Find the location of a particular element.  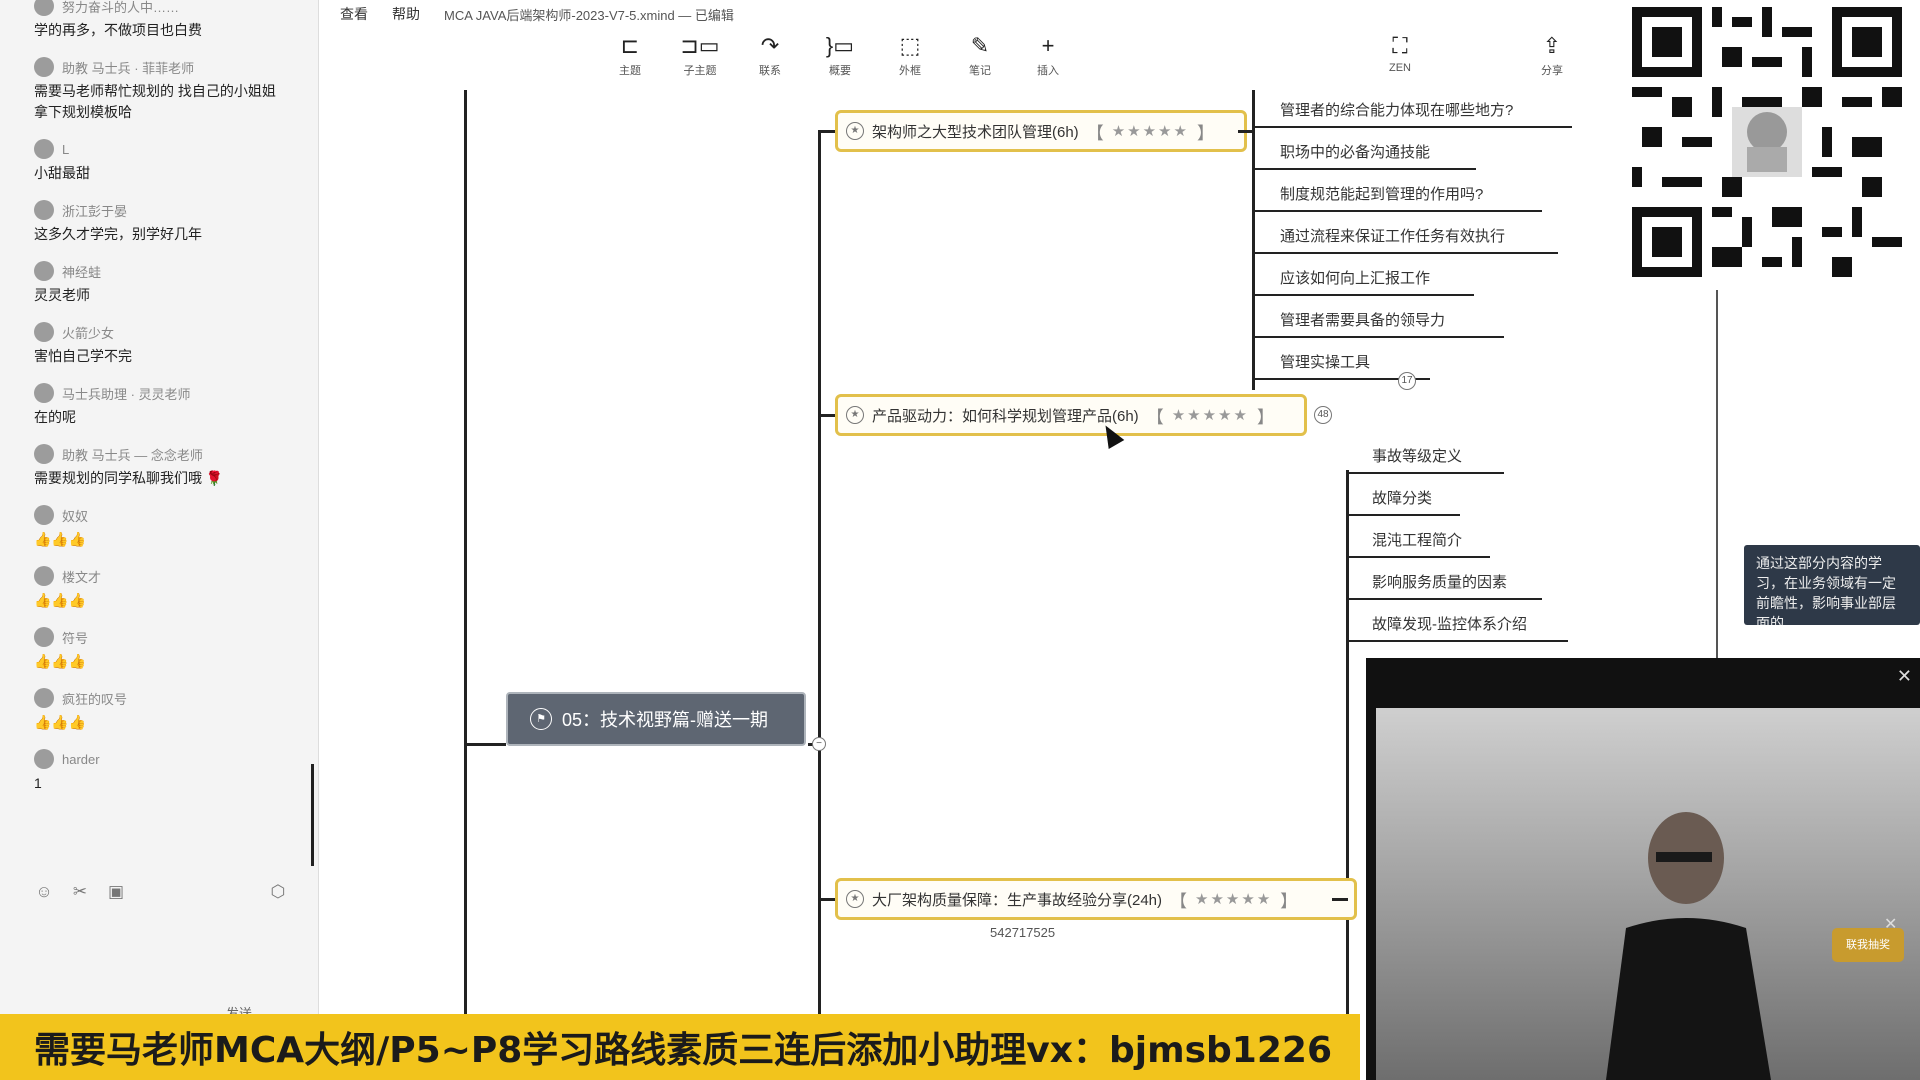

chat-username: 助教 马士兵 · 菲菲老师 is located at coordinates (128, 68).